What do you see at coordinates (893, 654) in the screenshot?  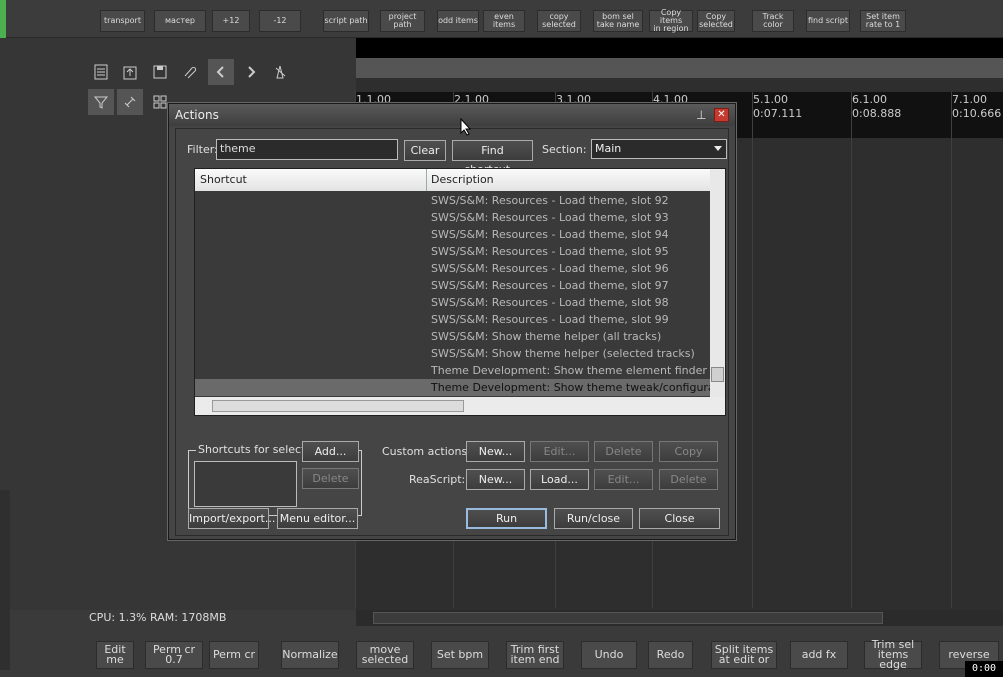 I see `bottom-button: Trim sel items edge` at bounding box center [893, 654].